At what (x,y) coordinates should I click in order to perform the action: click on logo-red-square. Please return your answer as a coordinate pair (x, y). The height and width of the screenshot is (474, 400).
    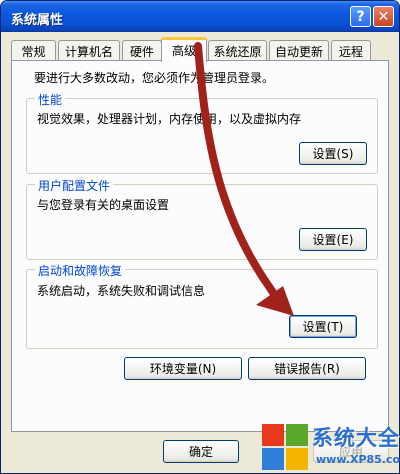
    Looking at the image, I should click on (273, 435).